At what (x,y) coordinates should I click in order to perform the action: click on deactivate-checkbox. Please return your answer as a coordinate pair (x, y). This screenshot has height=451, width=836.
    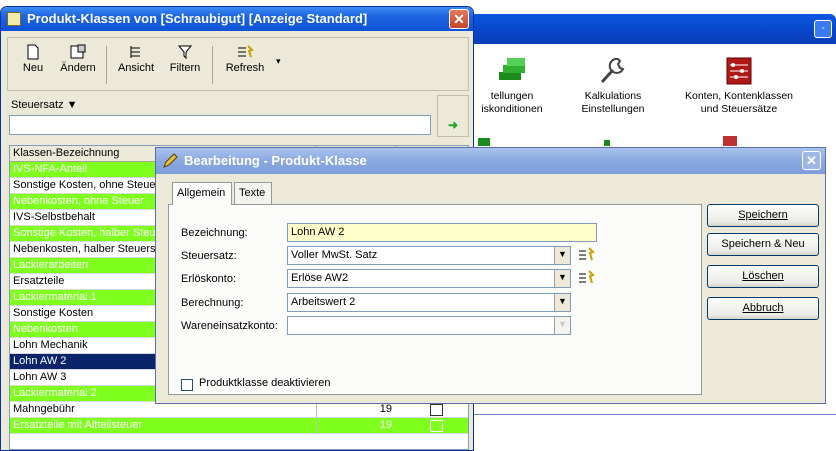
    Looking at the image, I should click on (187, 385).